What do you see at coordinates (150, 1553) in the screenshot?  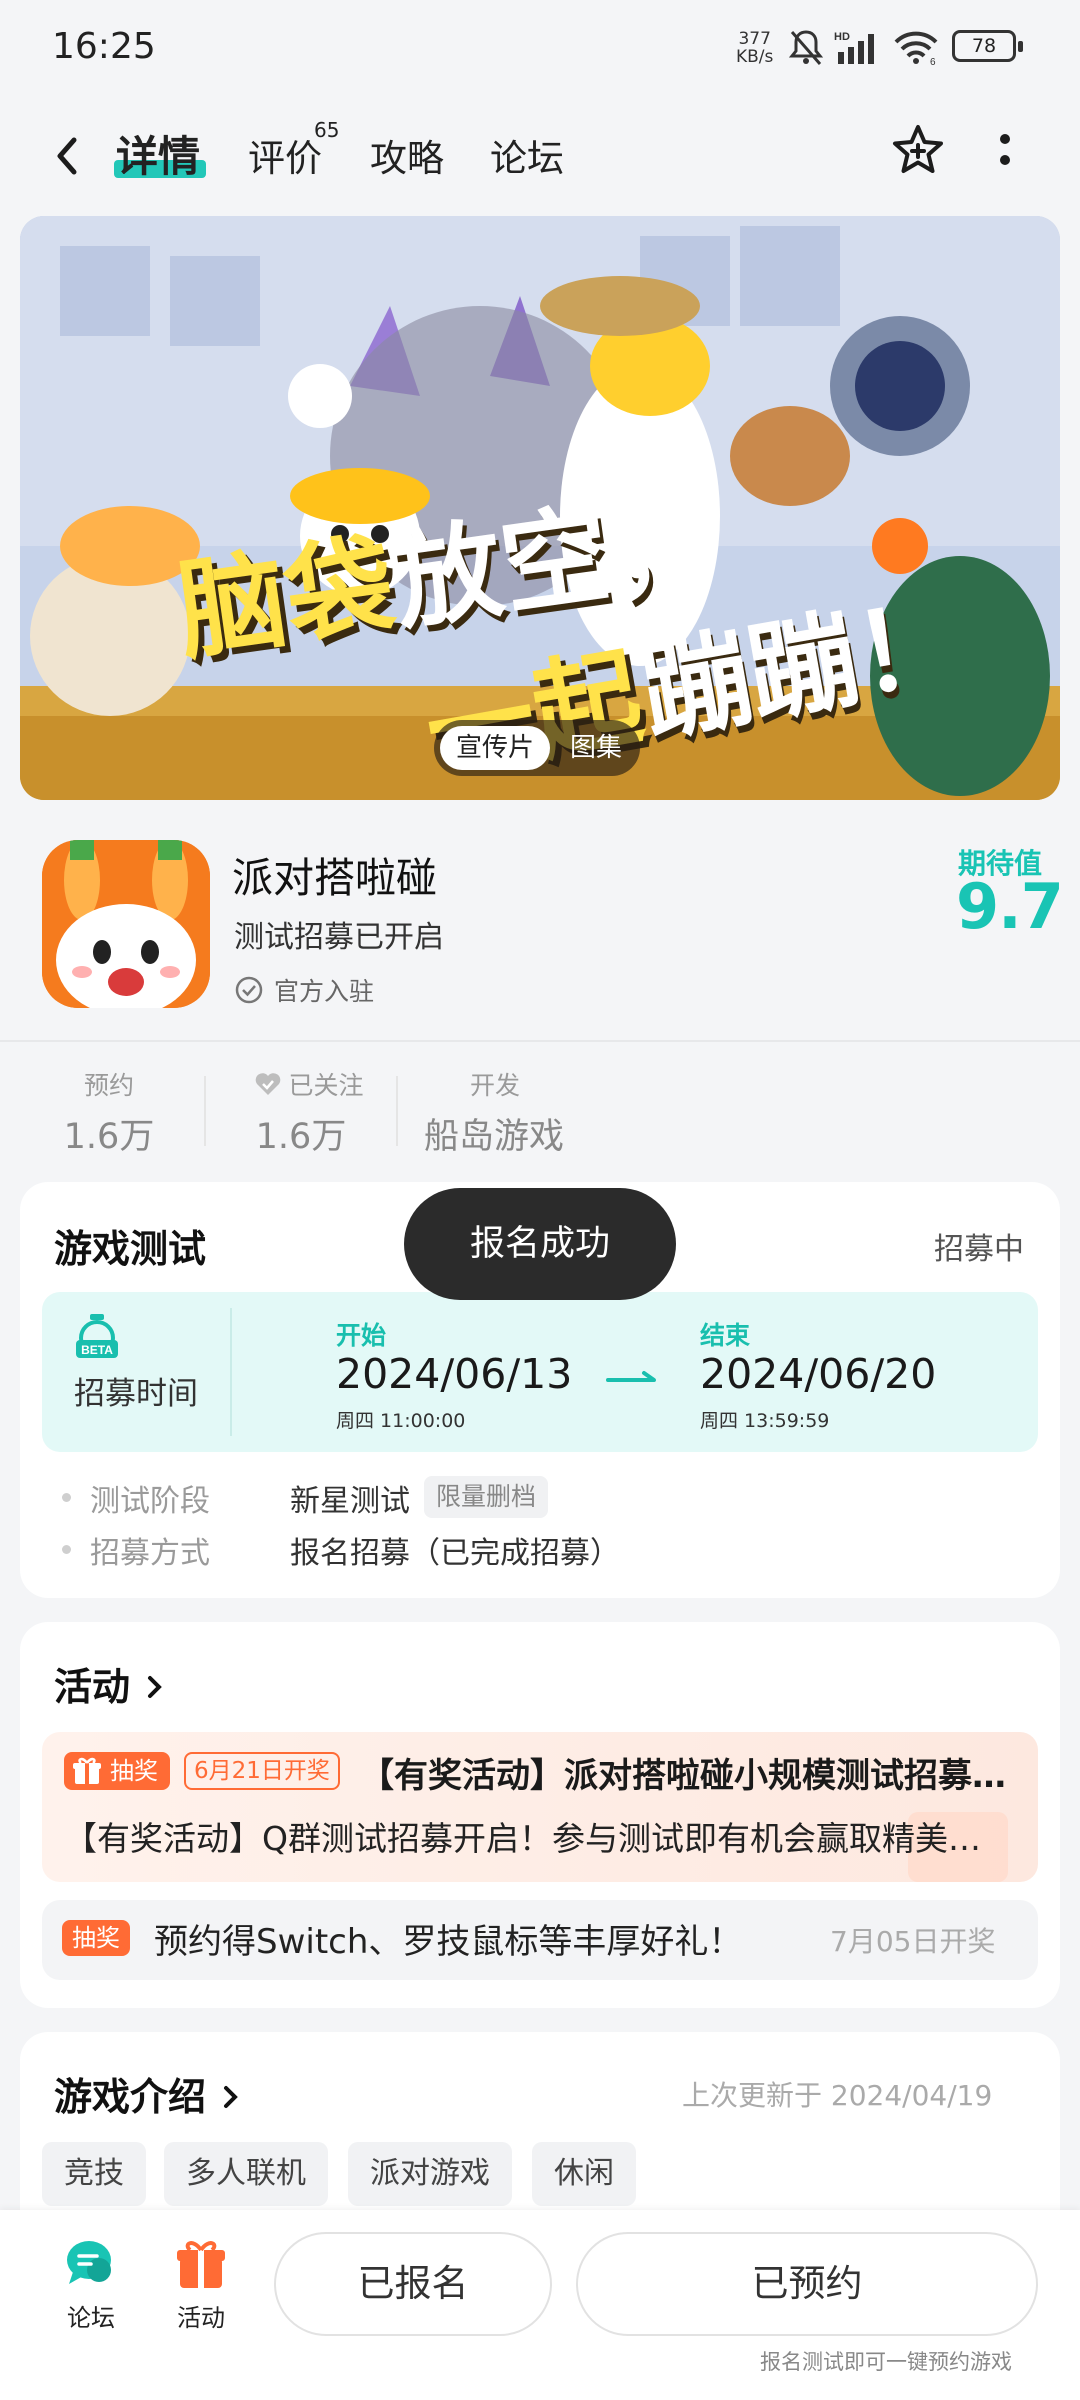 I see `recruit-method-label: 招募方式` at bounding box center [150, 1553].